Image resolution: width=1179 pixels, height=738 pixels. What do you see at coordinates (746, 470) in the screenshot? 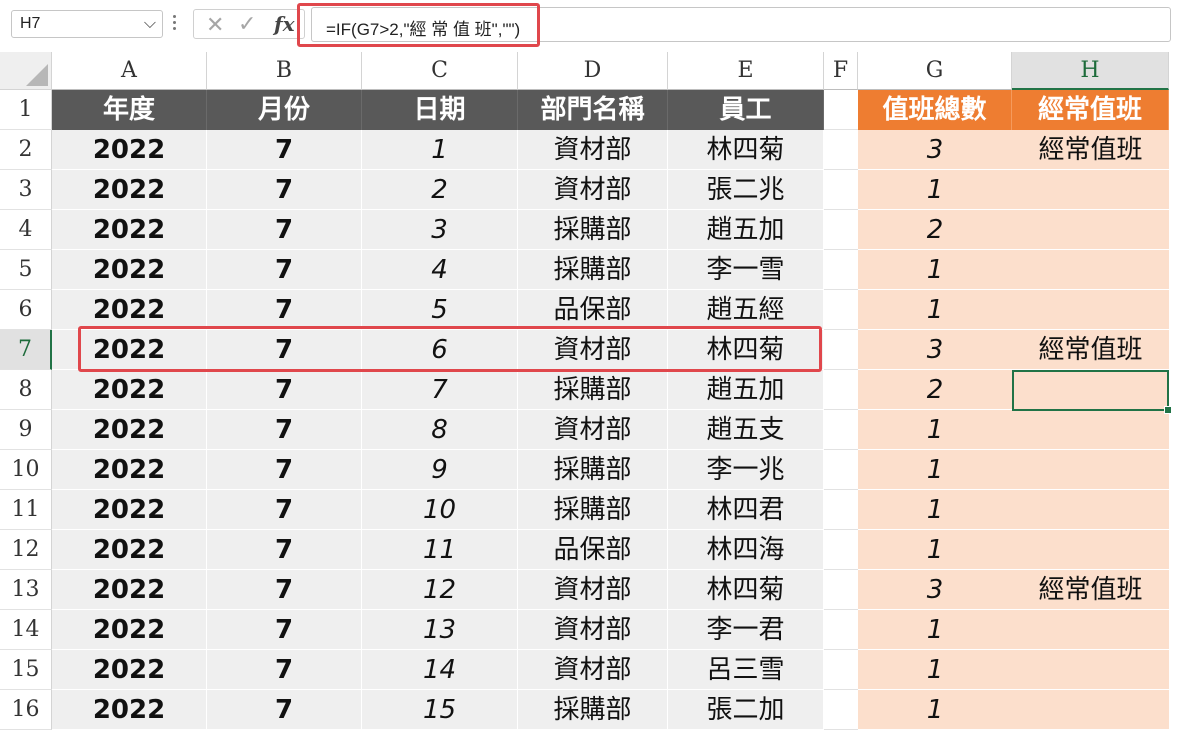
I see `cell-e10: 李一兆` at bounding box center [746, 470].